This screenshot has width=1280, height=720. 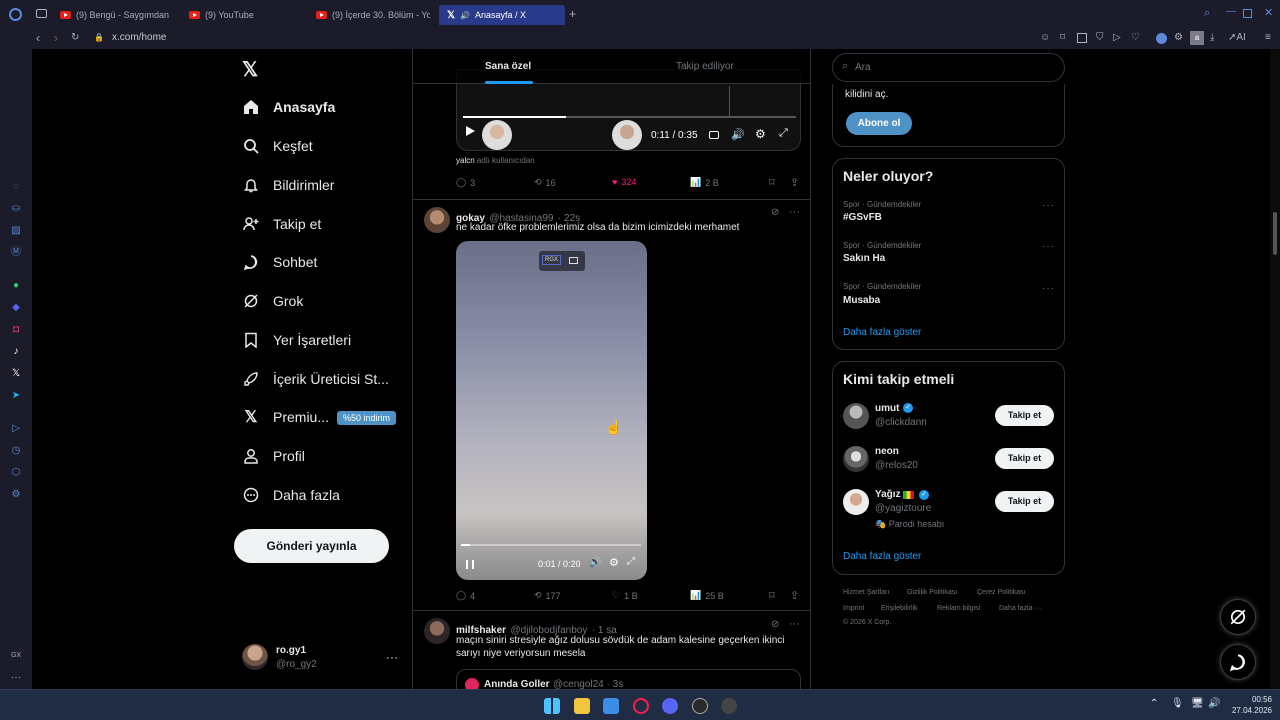 I want to click on account-switcher: ro.gy1 @ro_gy2 ···, so click(x=322, y=658).